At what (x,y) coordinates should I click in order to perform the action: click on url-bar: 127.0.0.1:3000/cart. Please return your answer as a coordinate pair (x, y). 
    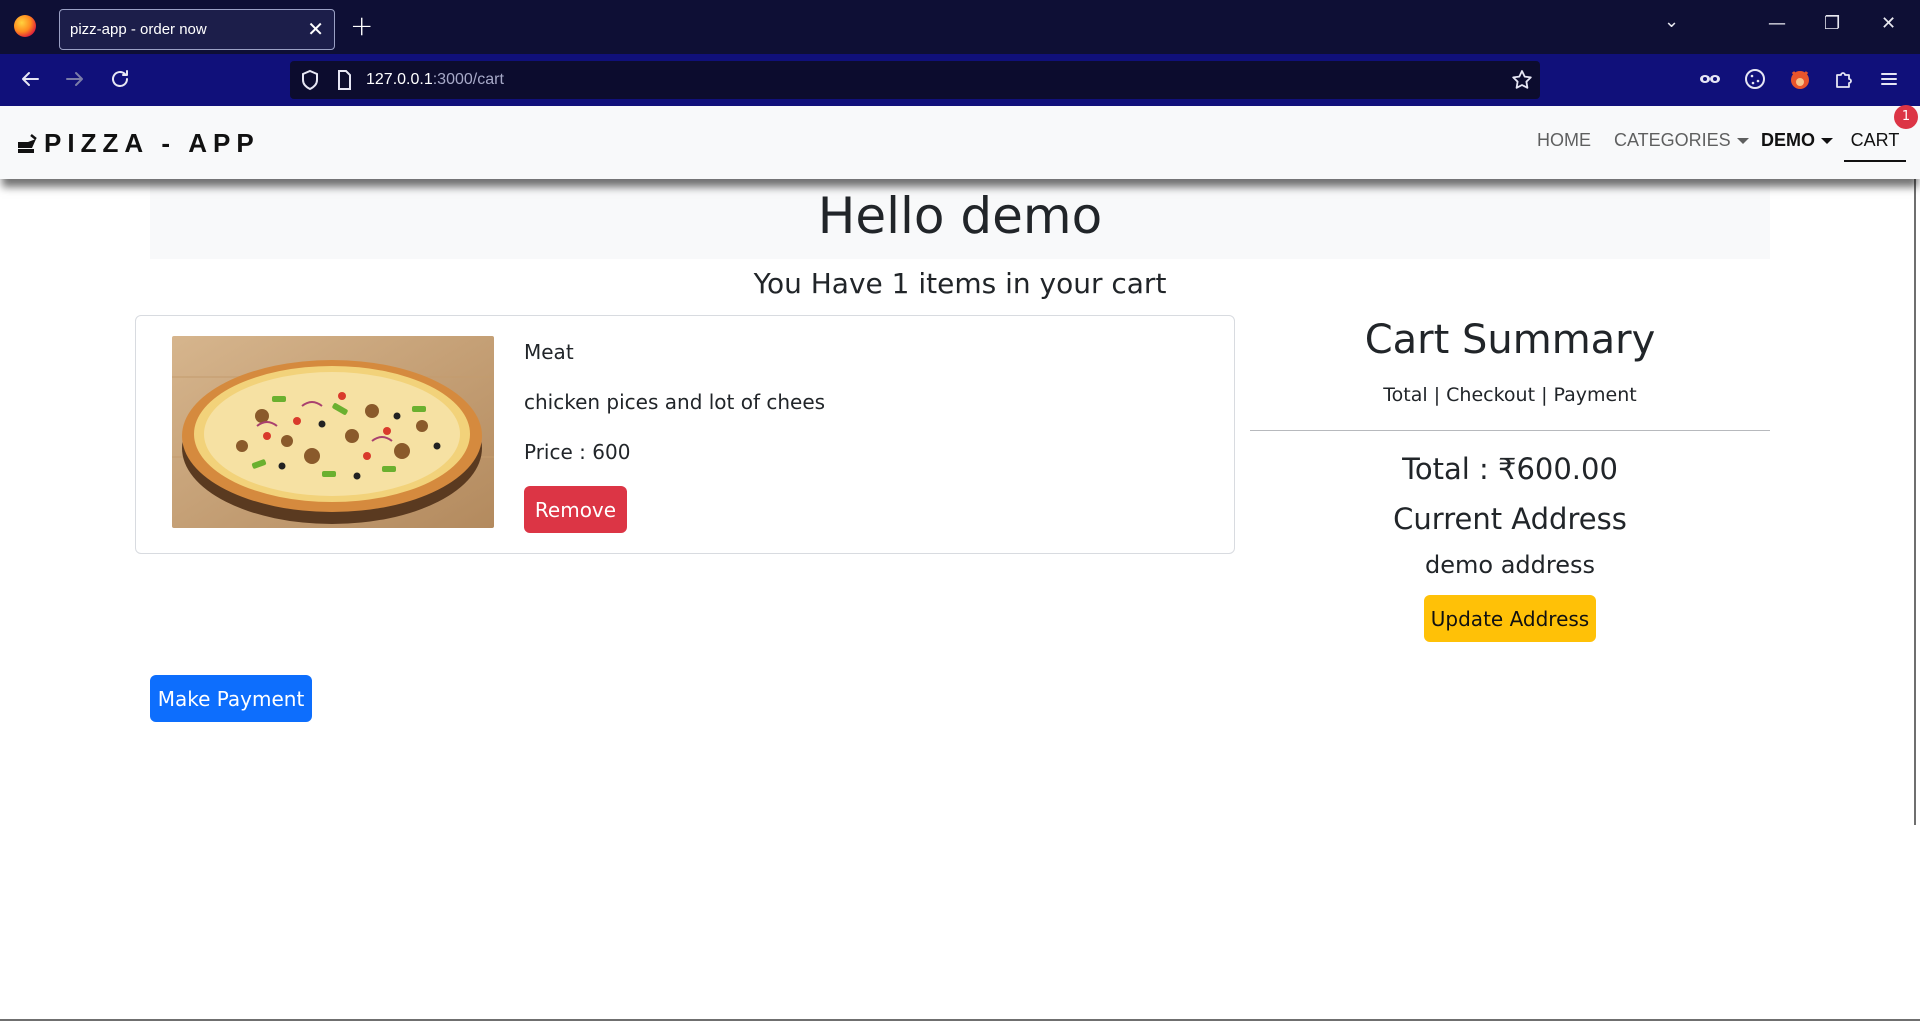
    Looking at the image, I should click on (915, 80).